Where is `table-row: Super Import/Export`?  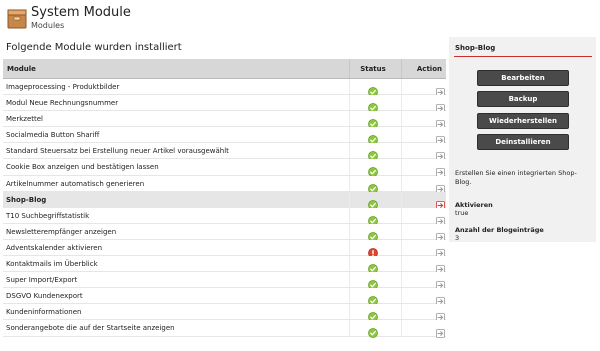
table-row: Super Import/Export is located at coordinates (224, 281).